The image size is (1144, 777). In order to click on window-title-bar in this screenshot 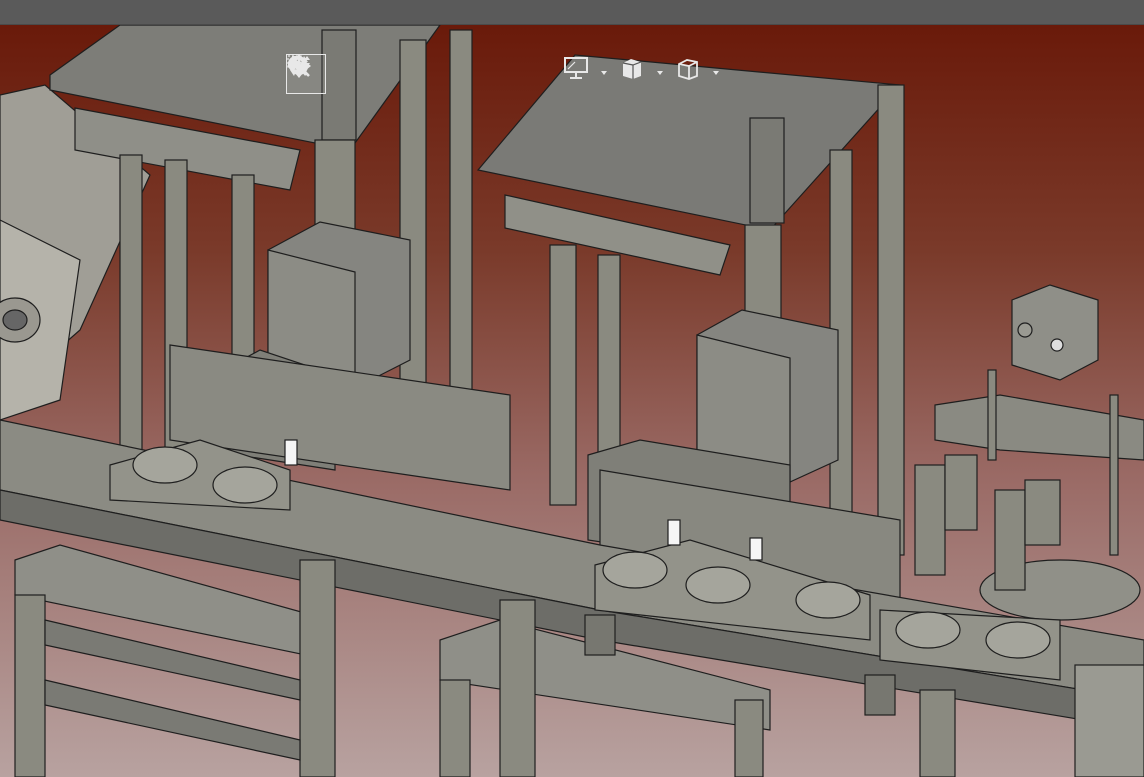, I will do `click(572, 12)`.